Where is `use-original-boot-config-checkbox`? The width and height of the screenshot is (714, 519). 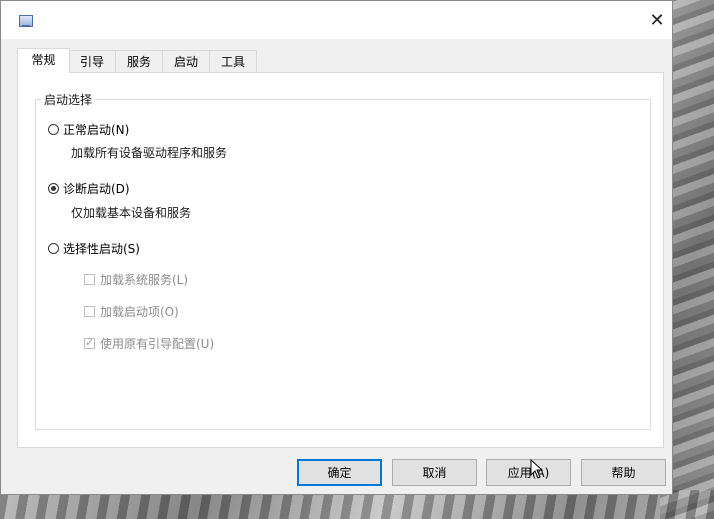 use-original-boot-config-checkbox is located at coordinates (89, 342).